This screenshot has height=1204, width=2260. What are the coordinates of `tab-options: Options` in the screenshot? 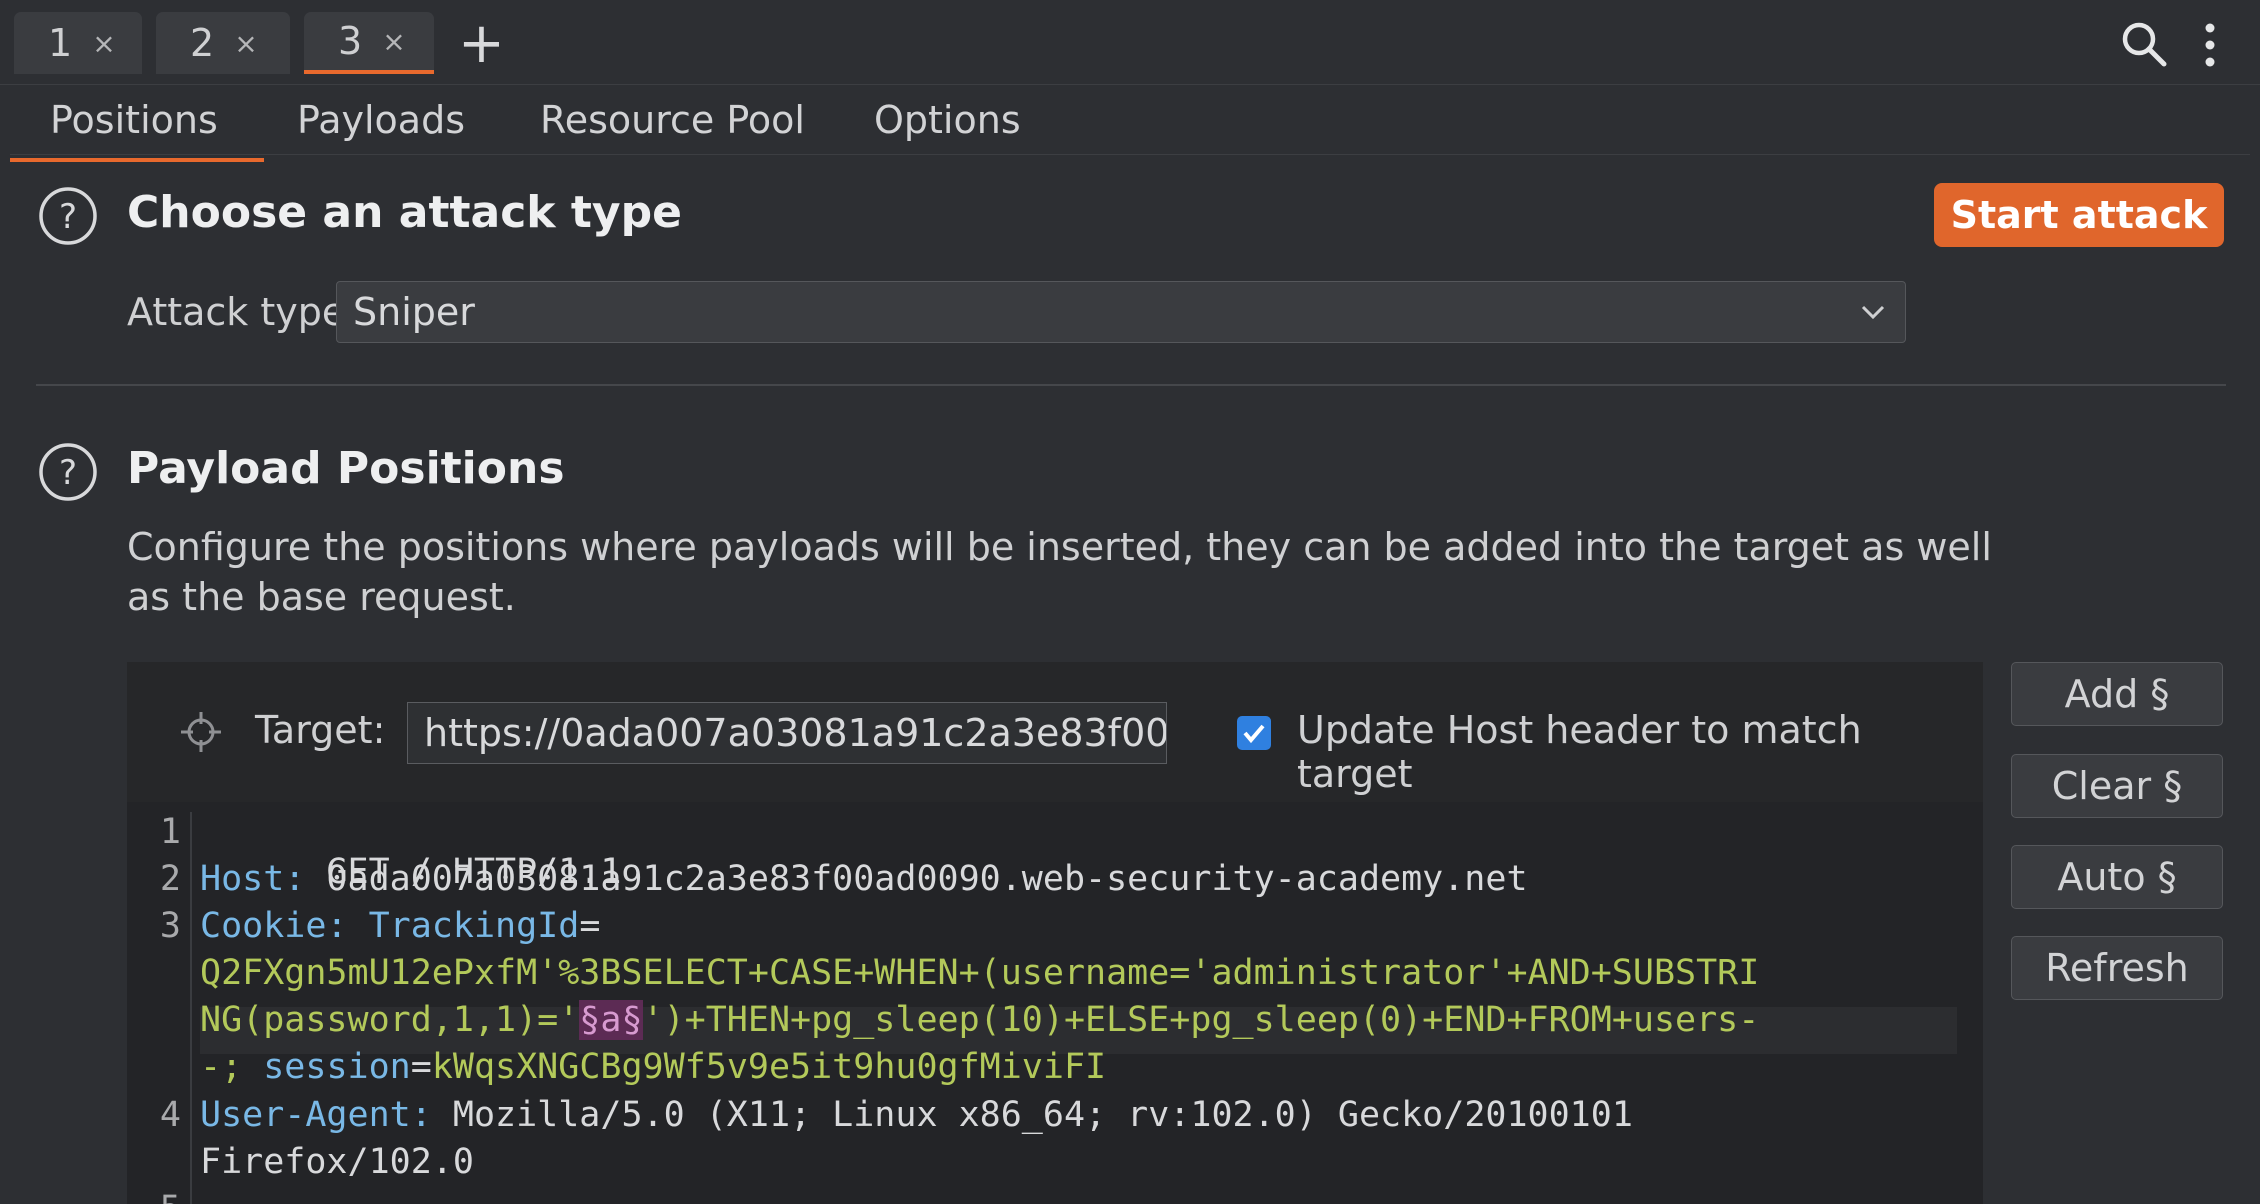 It's located at (947, 120).